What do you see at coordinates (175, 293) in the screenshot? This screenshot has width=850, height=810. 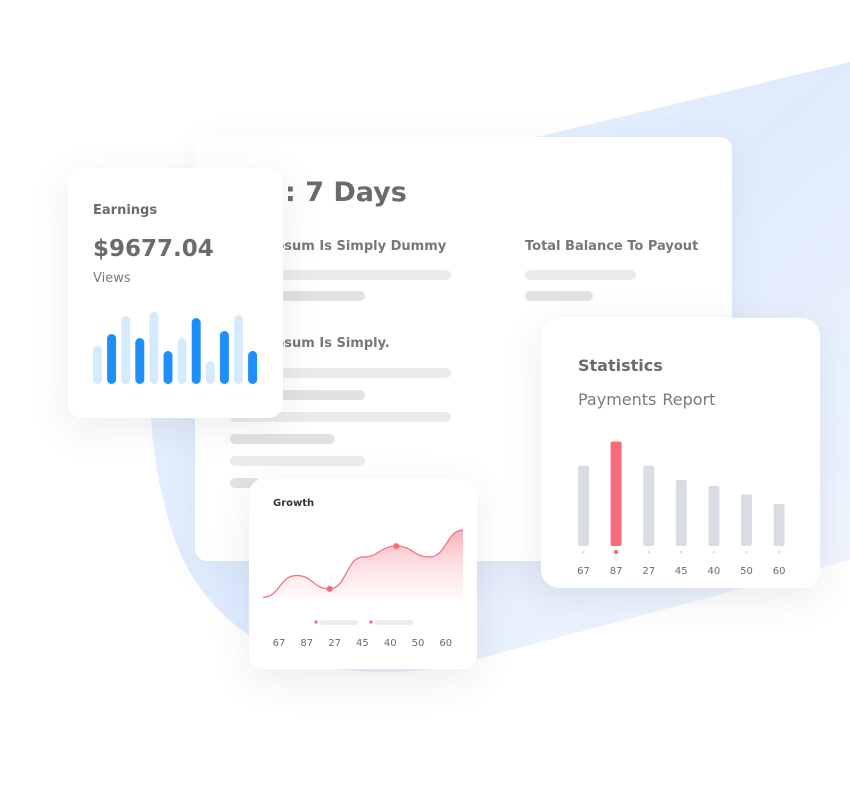 I see `earnings-card: Earnings $9677.04 Views` at bounding box center [175, 293].